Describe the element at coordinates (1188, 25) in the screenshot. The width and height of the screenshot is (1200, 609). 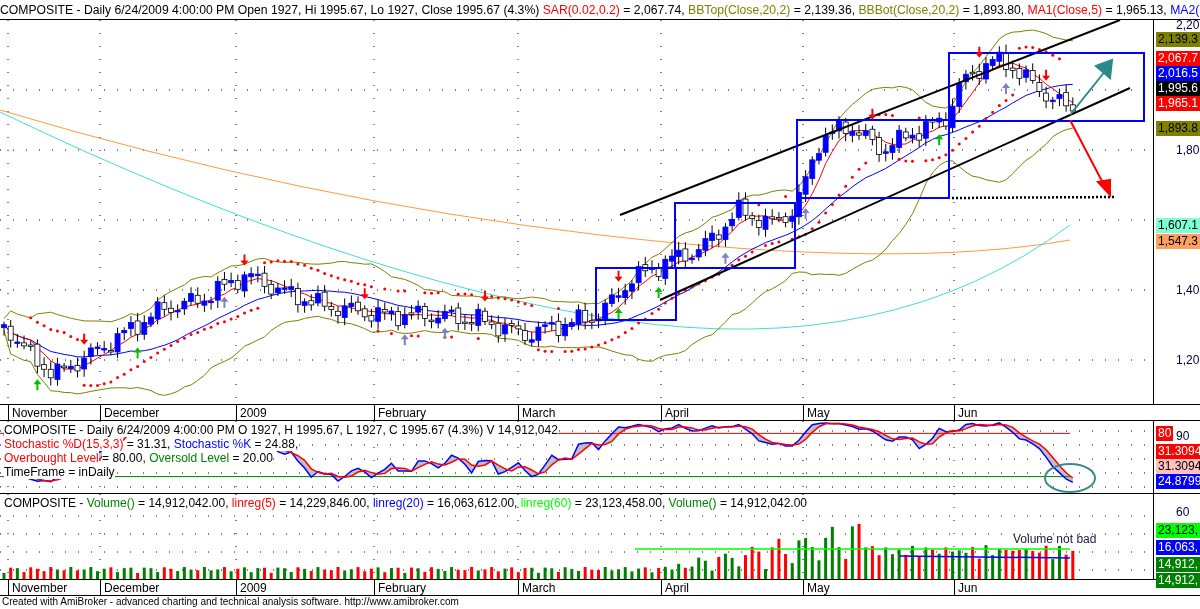
I see `axis-label: 2,20` at that location.